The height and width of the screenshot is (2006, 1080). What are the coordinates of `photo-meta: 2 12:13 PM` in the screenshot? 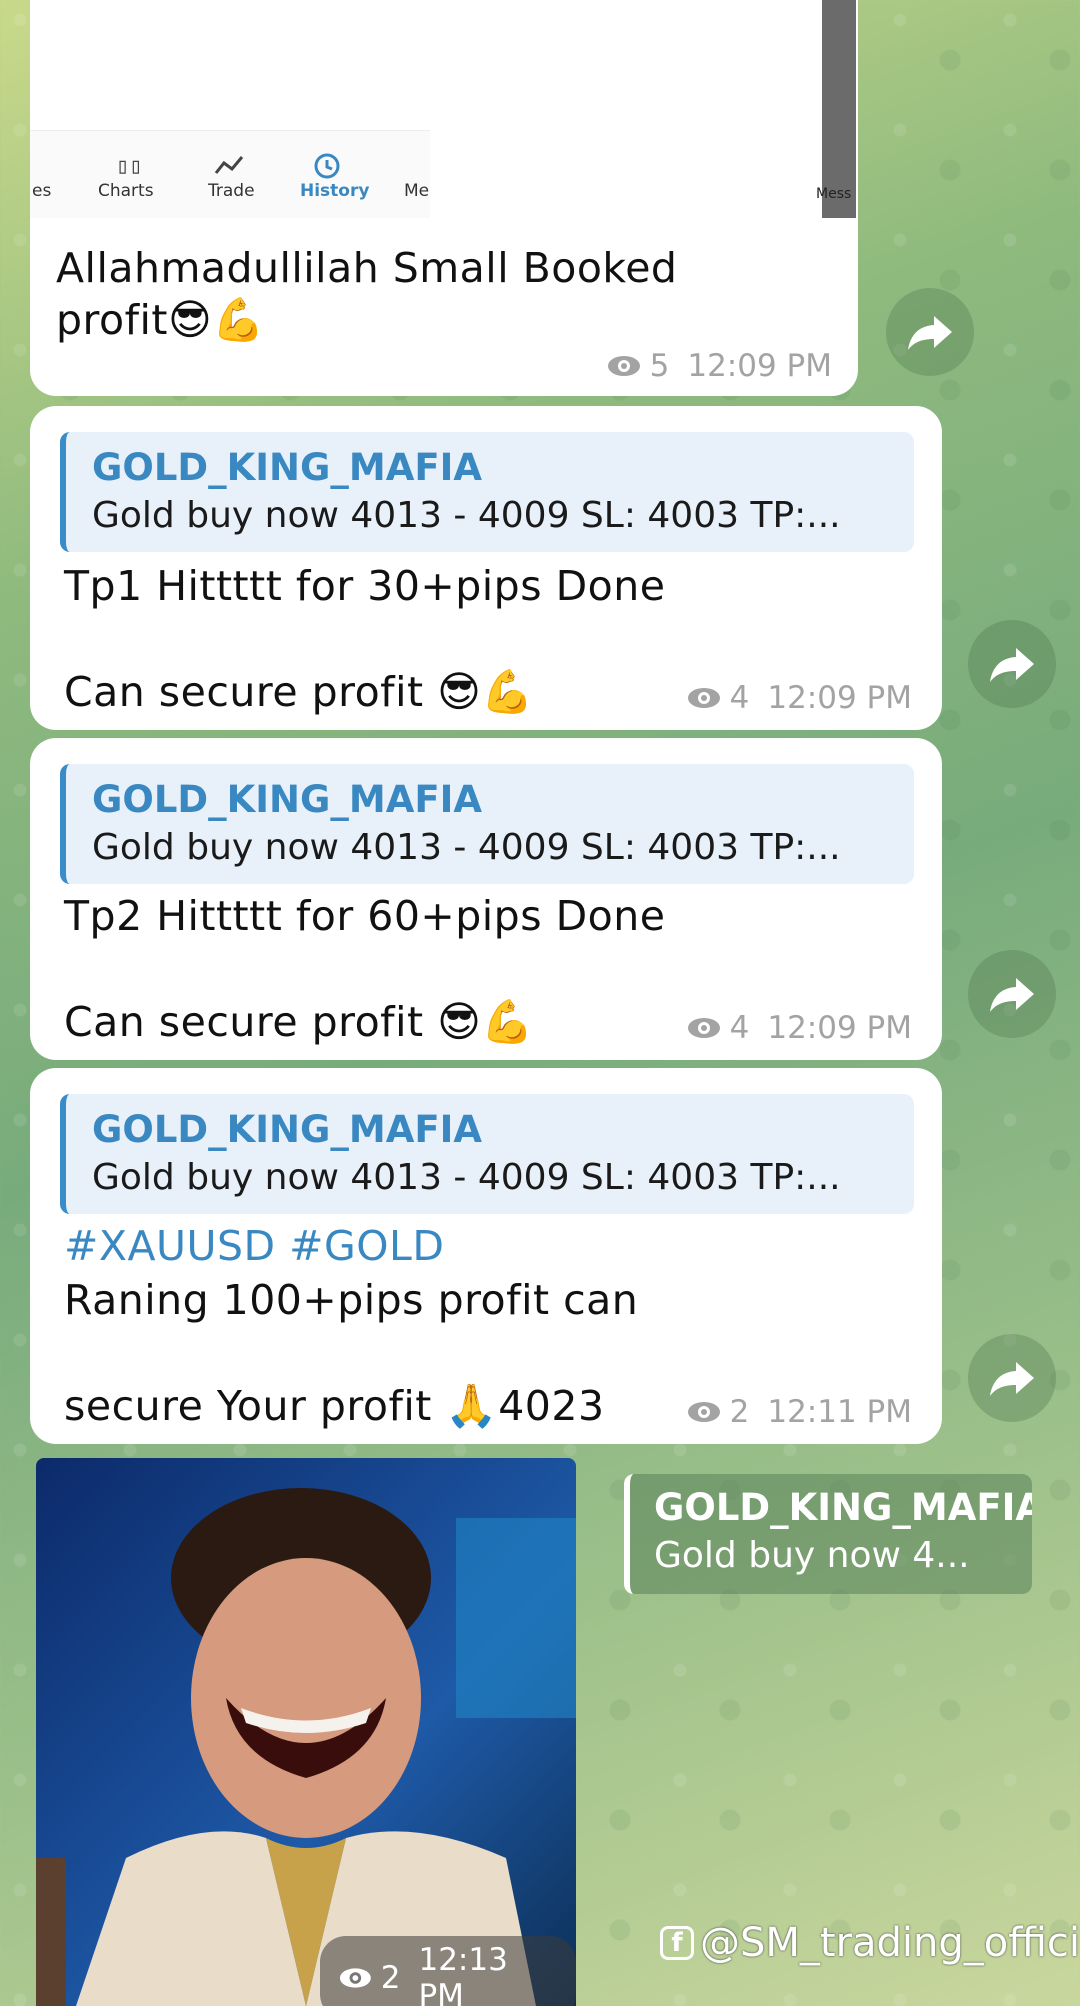 It's located at (448, 1971).